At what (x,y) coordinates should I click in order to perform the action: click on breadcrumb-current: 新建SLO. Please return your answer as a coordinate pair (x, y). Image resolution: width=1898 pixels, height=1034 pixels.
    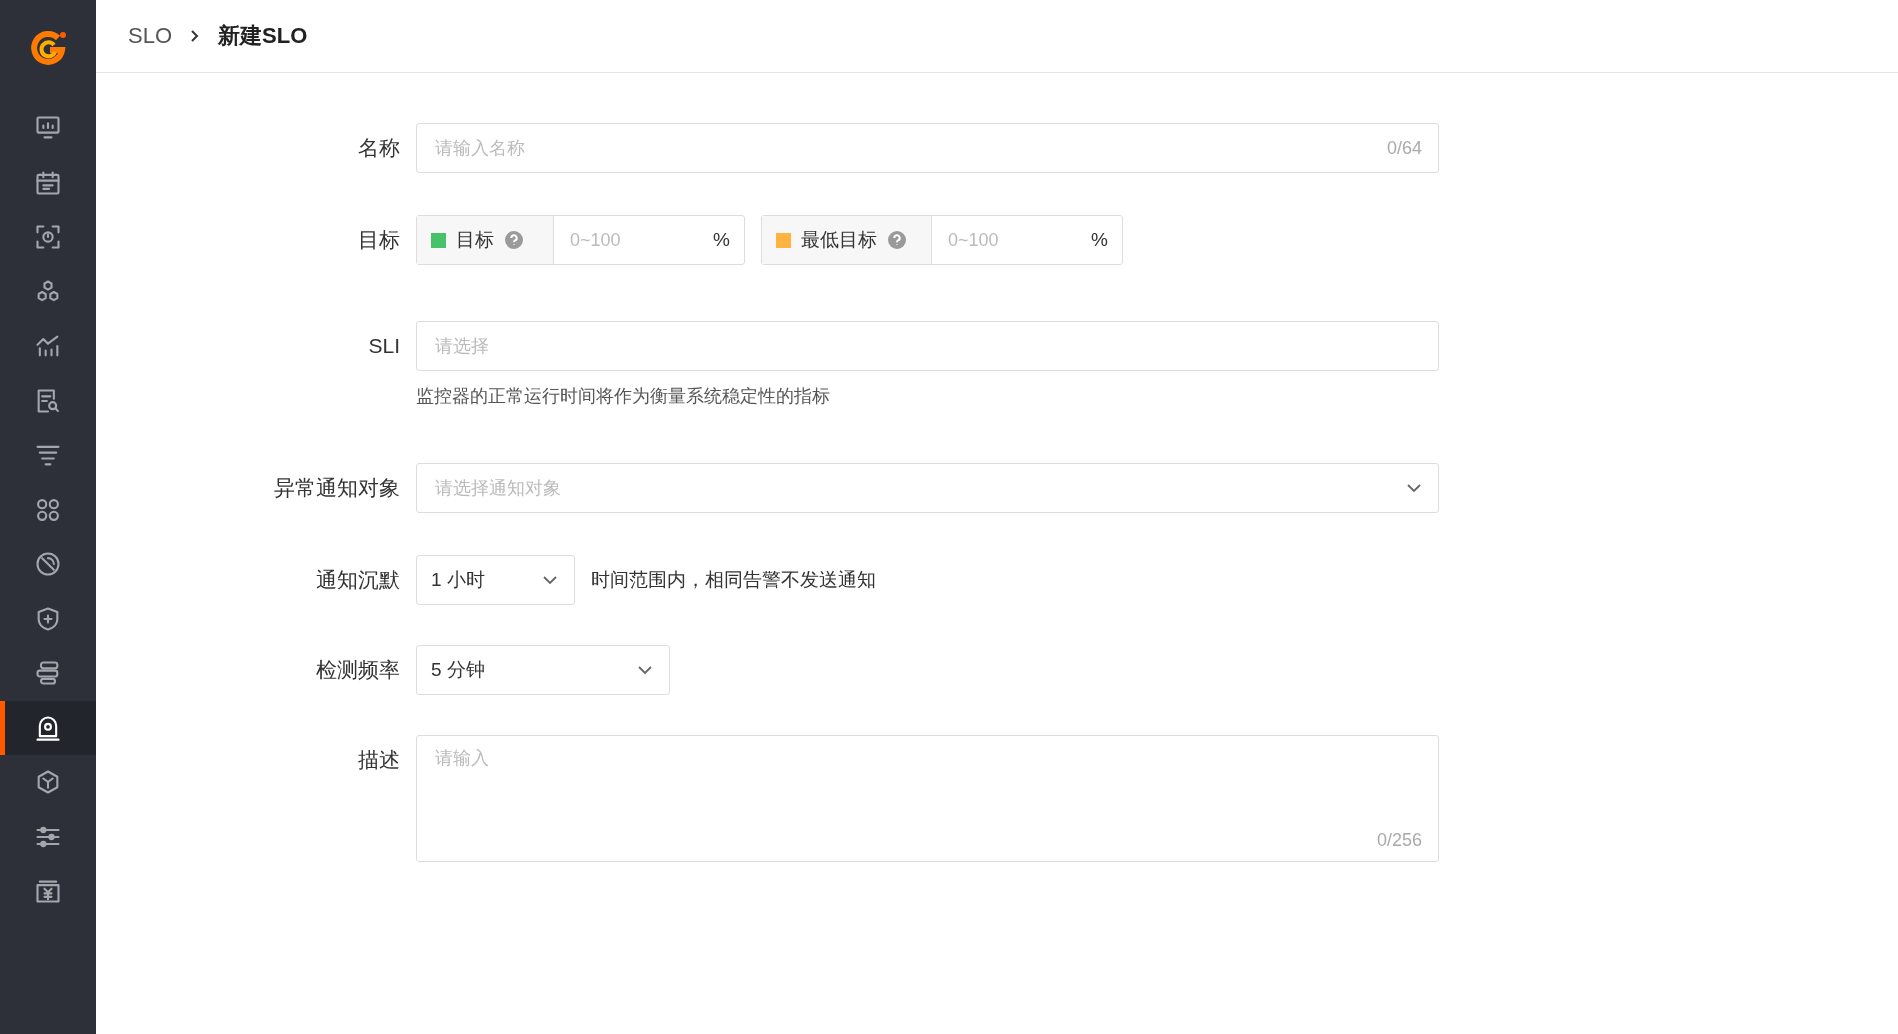
    Looking at the image, I should click on (263, 36).